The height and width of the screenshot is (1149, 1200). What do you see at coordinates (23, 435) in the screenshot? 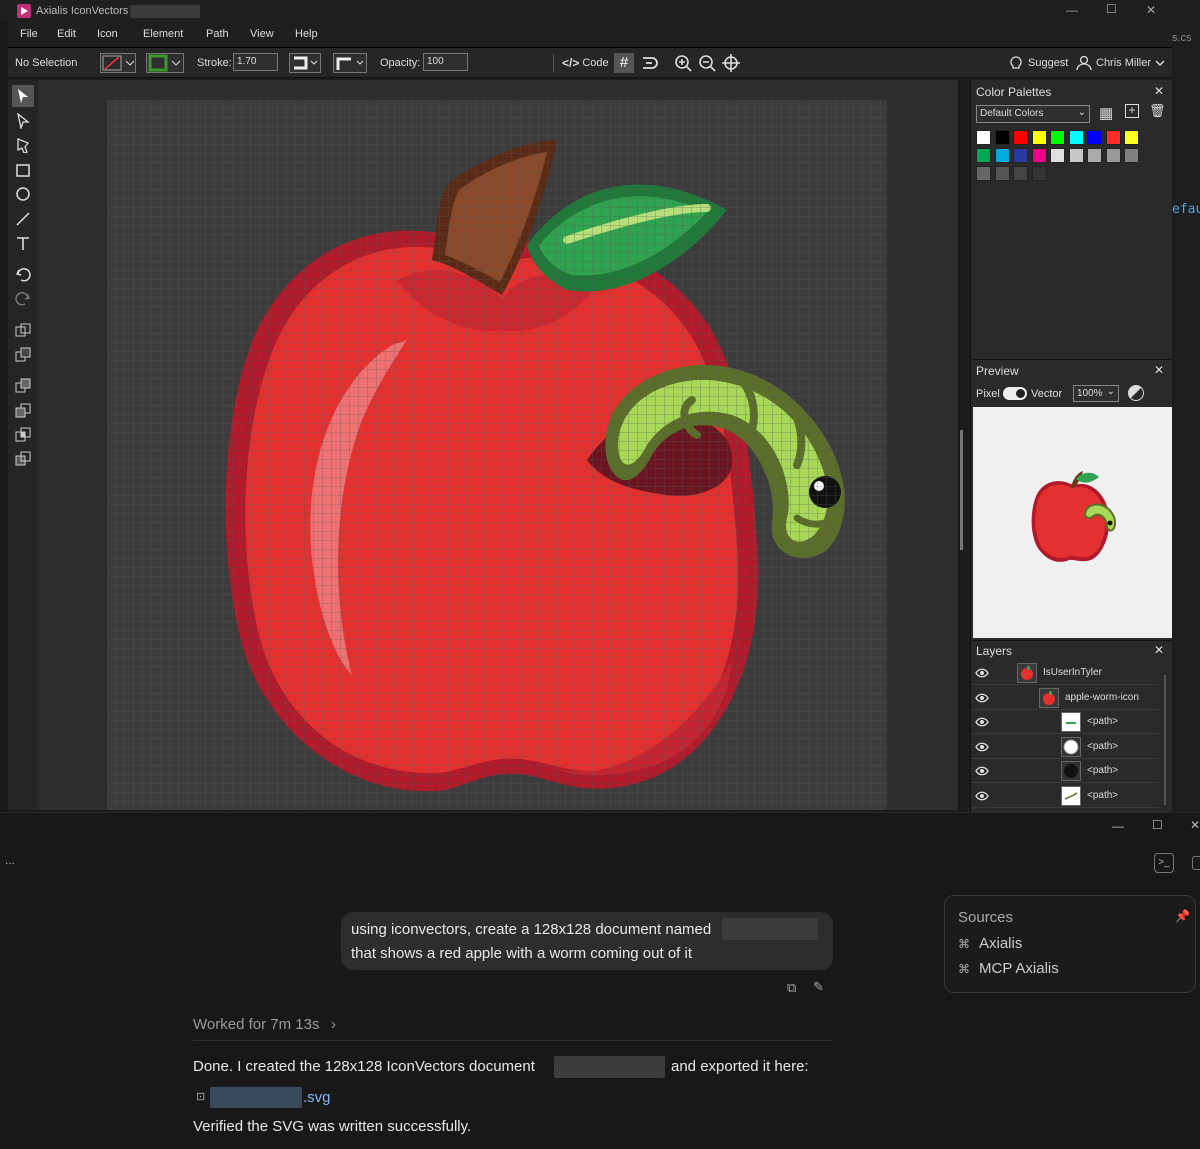
I see `bring-forward-icon` at bounding box center [23, 435].